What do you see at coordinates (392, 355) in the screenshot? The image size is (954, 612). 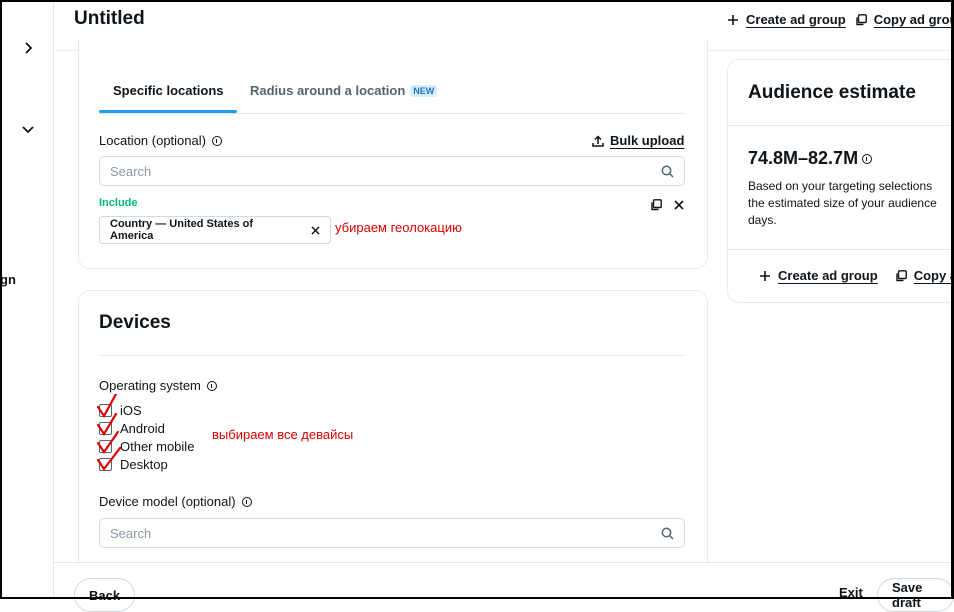 I see `devices-divider` at bounding box center [392, 355].